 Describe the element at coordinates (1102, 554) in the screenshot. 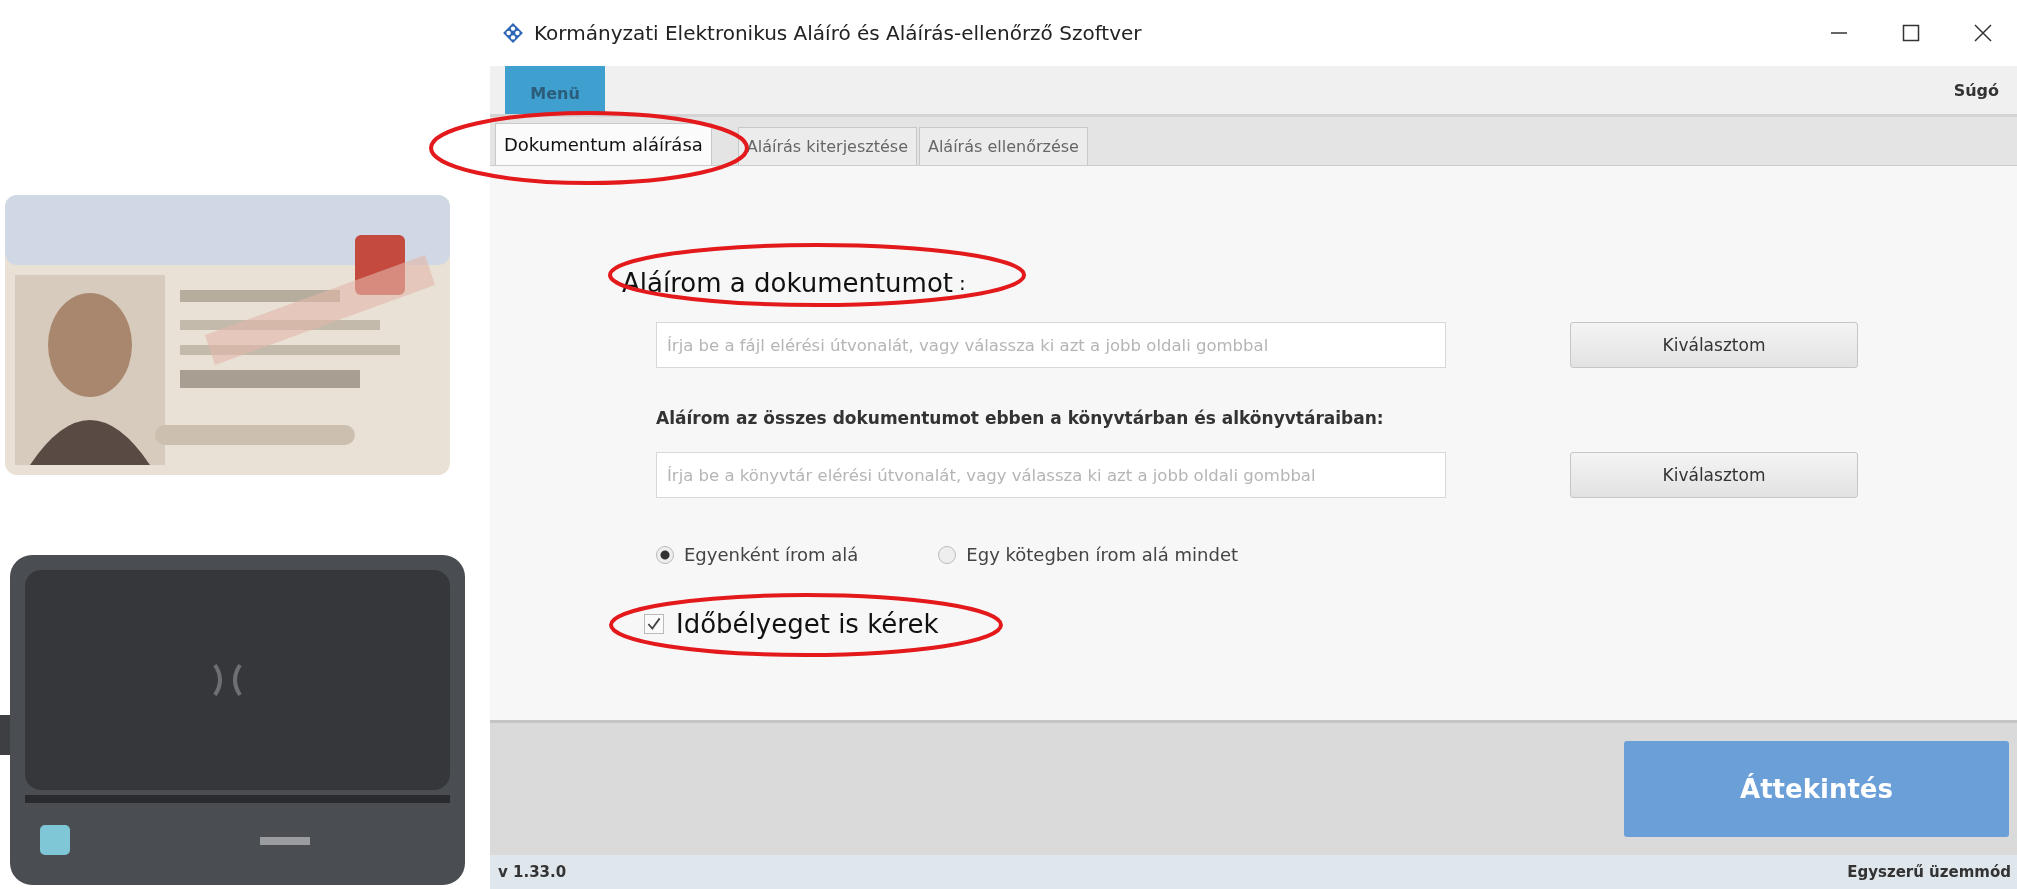

I see `radio-label: Egy kötegben írom alá mindet` at that location.